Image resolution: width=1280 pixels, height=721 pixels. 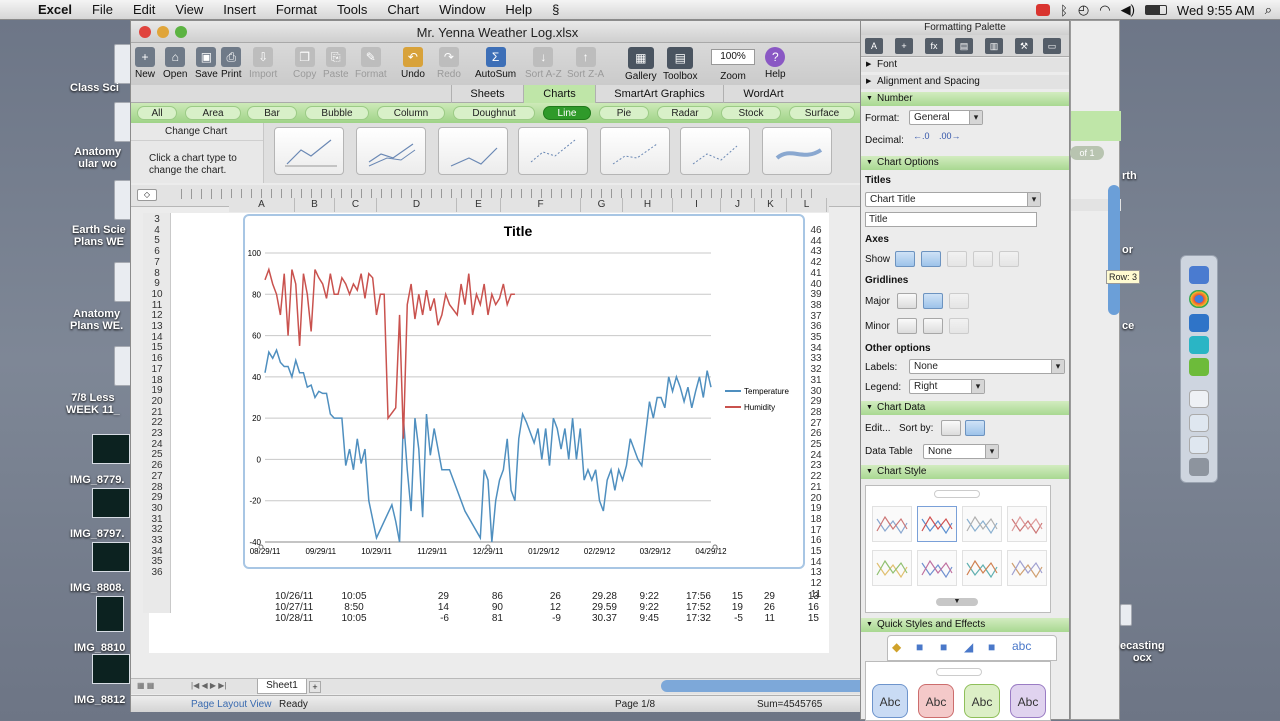 I want to click on table-cell: 11, so click(x=752, y=618).